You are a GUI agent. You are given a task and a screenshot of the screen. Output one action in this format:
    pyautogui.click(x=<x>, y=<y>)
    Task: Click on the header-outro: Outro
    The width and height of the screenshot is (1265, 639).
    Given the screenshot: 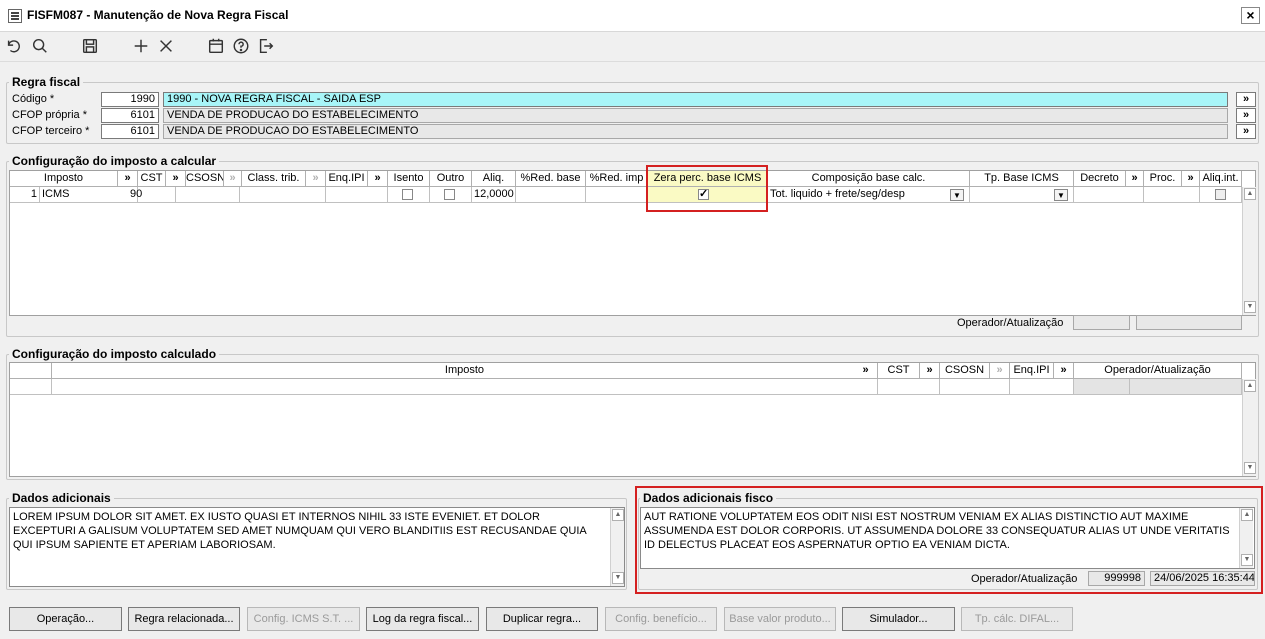 What is the action you would take?
    pyautogui.click(x=451, y=179)
    